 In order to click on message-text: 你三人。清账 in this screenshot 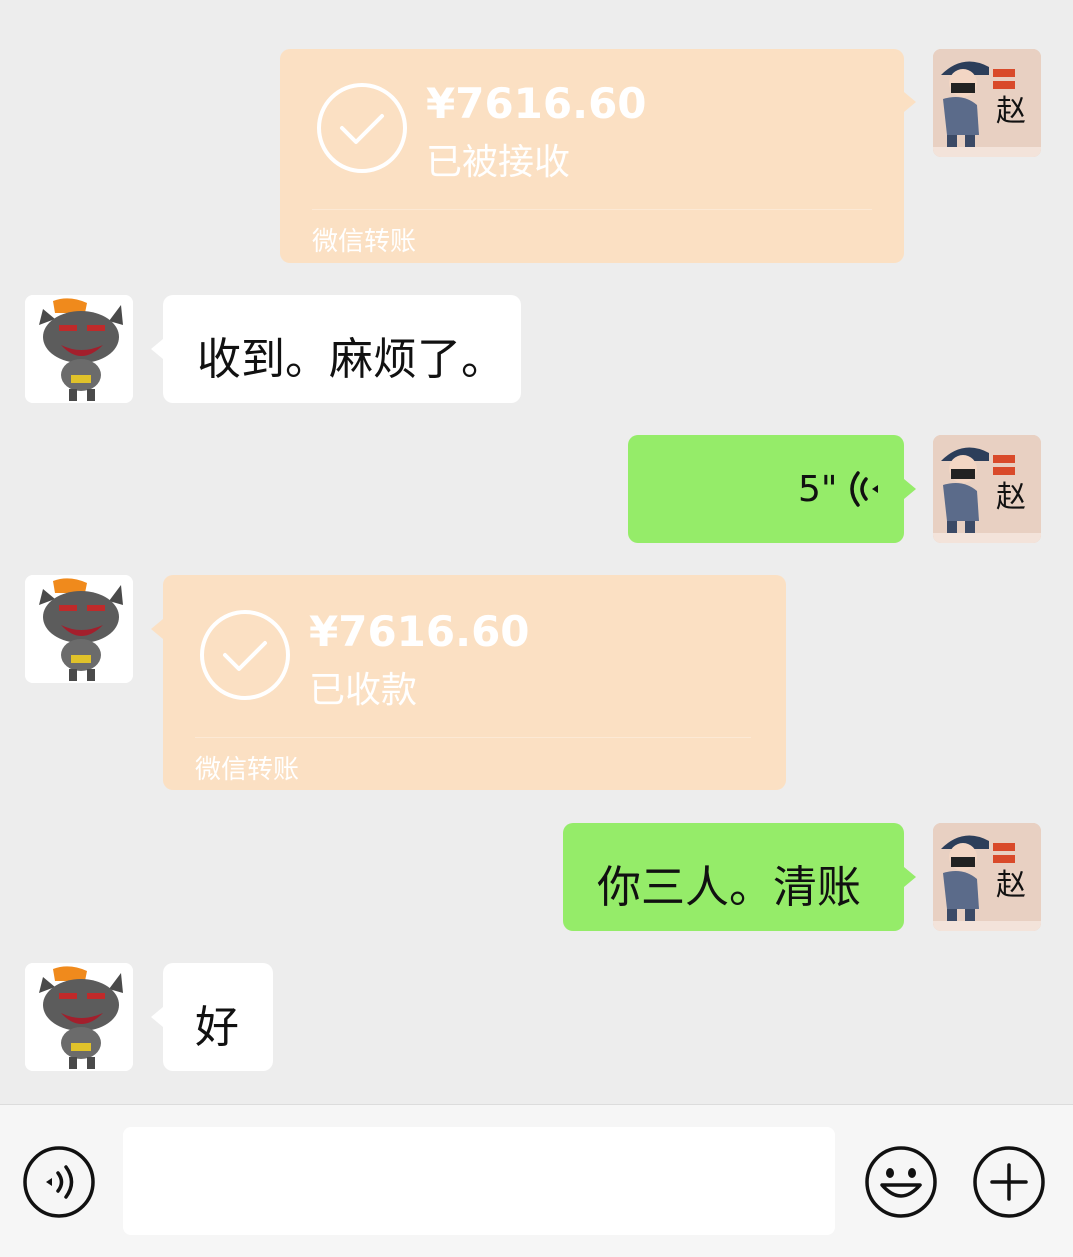, I will do `click(729, 887)`.